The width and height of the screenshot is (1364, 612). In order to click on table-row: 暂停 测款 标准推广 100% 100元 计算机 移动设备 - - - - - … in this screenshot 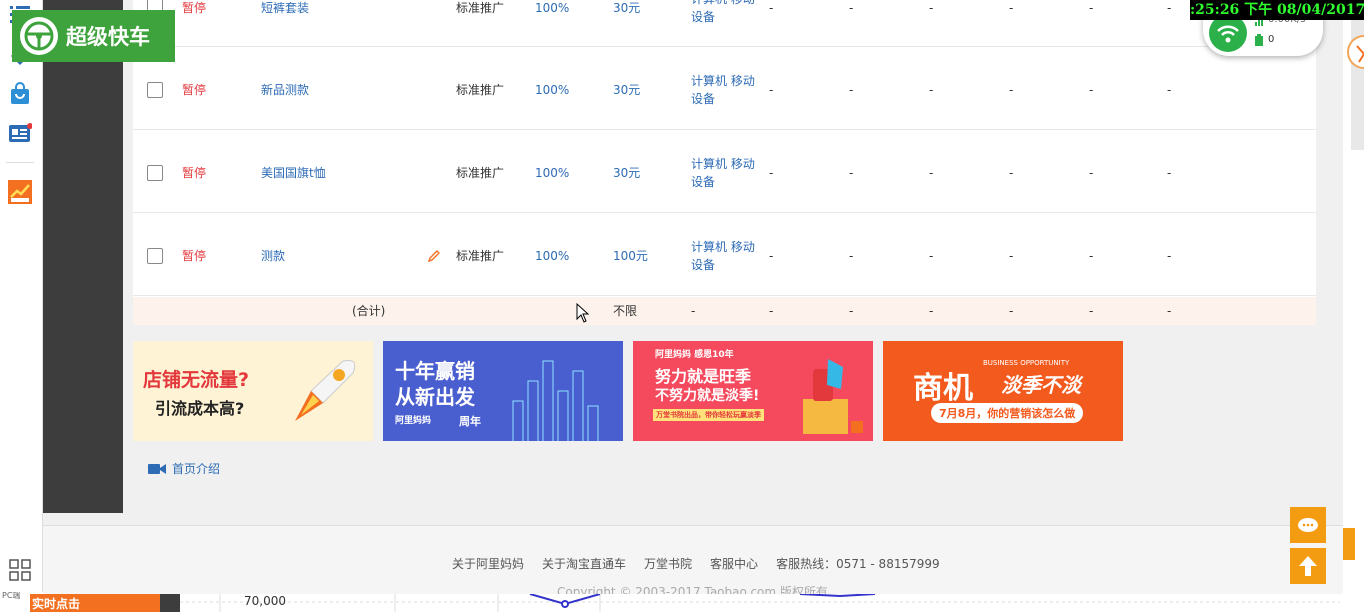, I will do `click(724, 254)`.